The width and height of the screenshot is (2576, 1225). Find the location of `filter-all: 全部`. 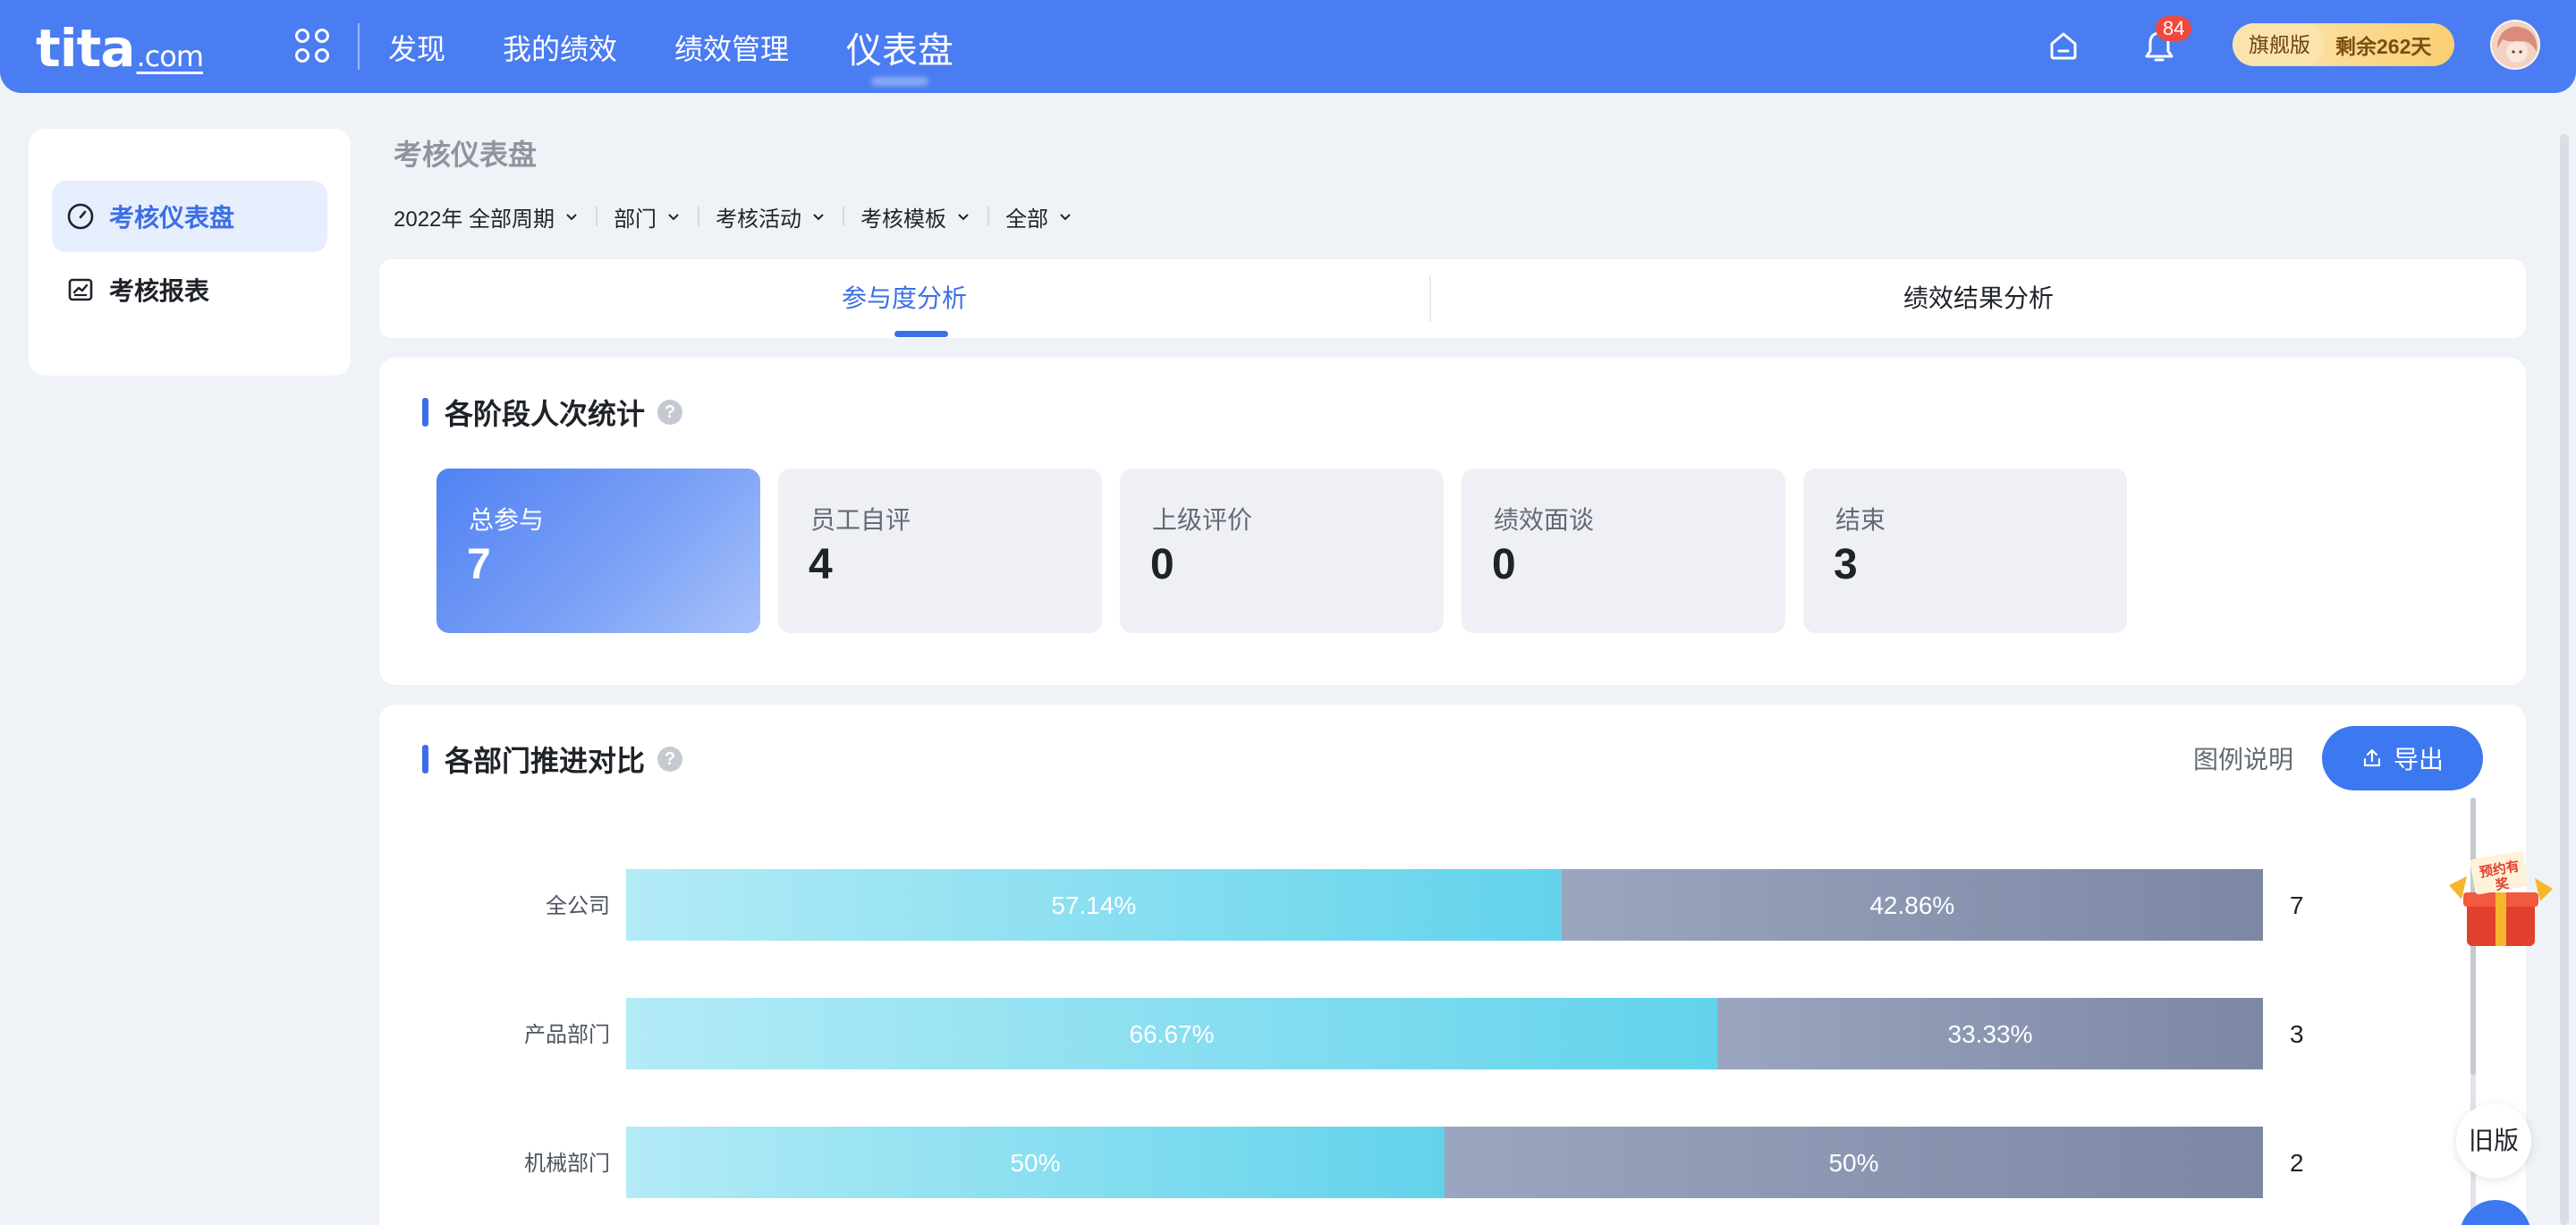

filter-all: 全部 is located at coordinates (1039, 216).